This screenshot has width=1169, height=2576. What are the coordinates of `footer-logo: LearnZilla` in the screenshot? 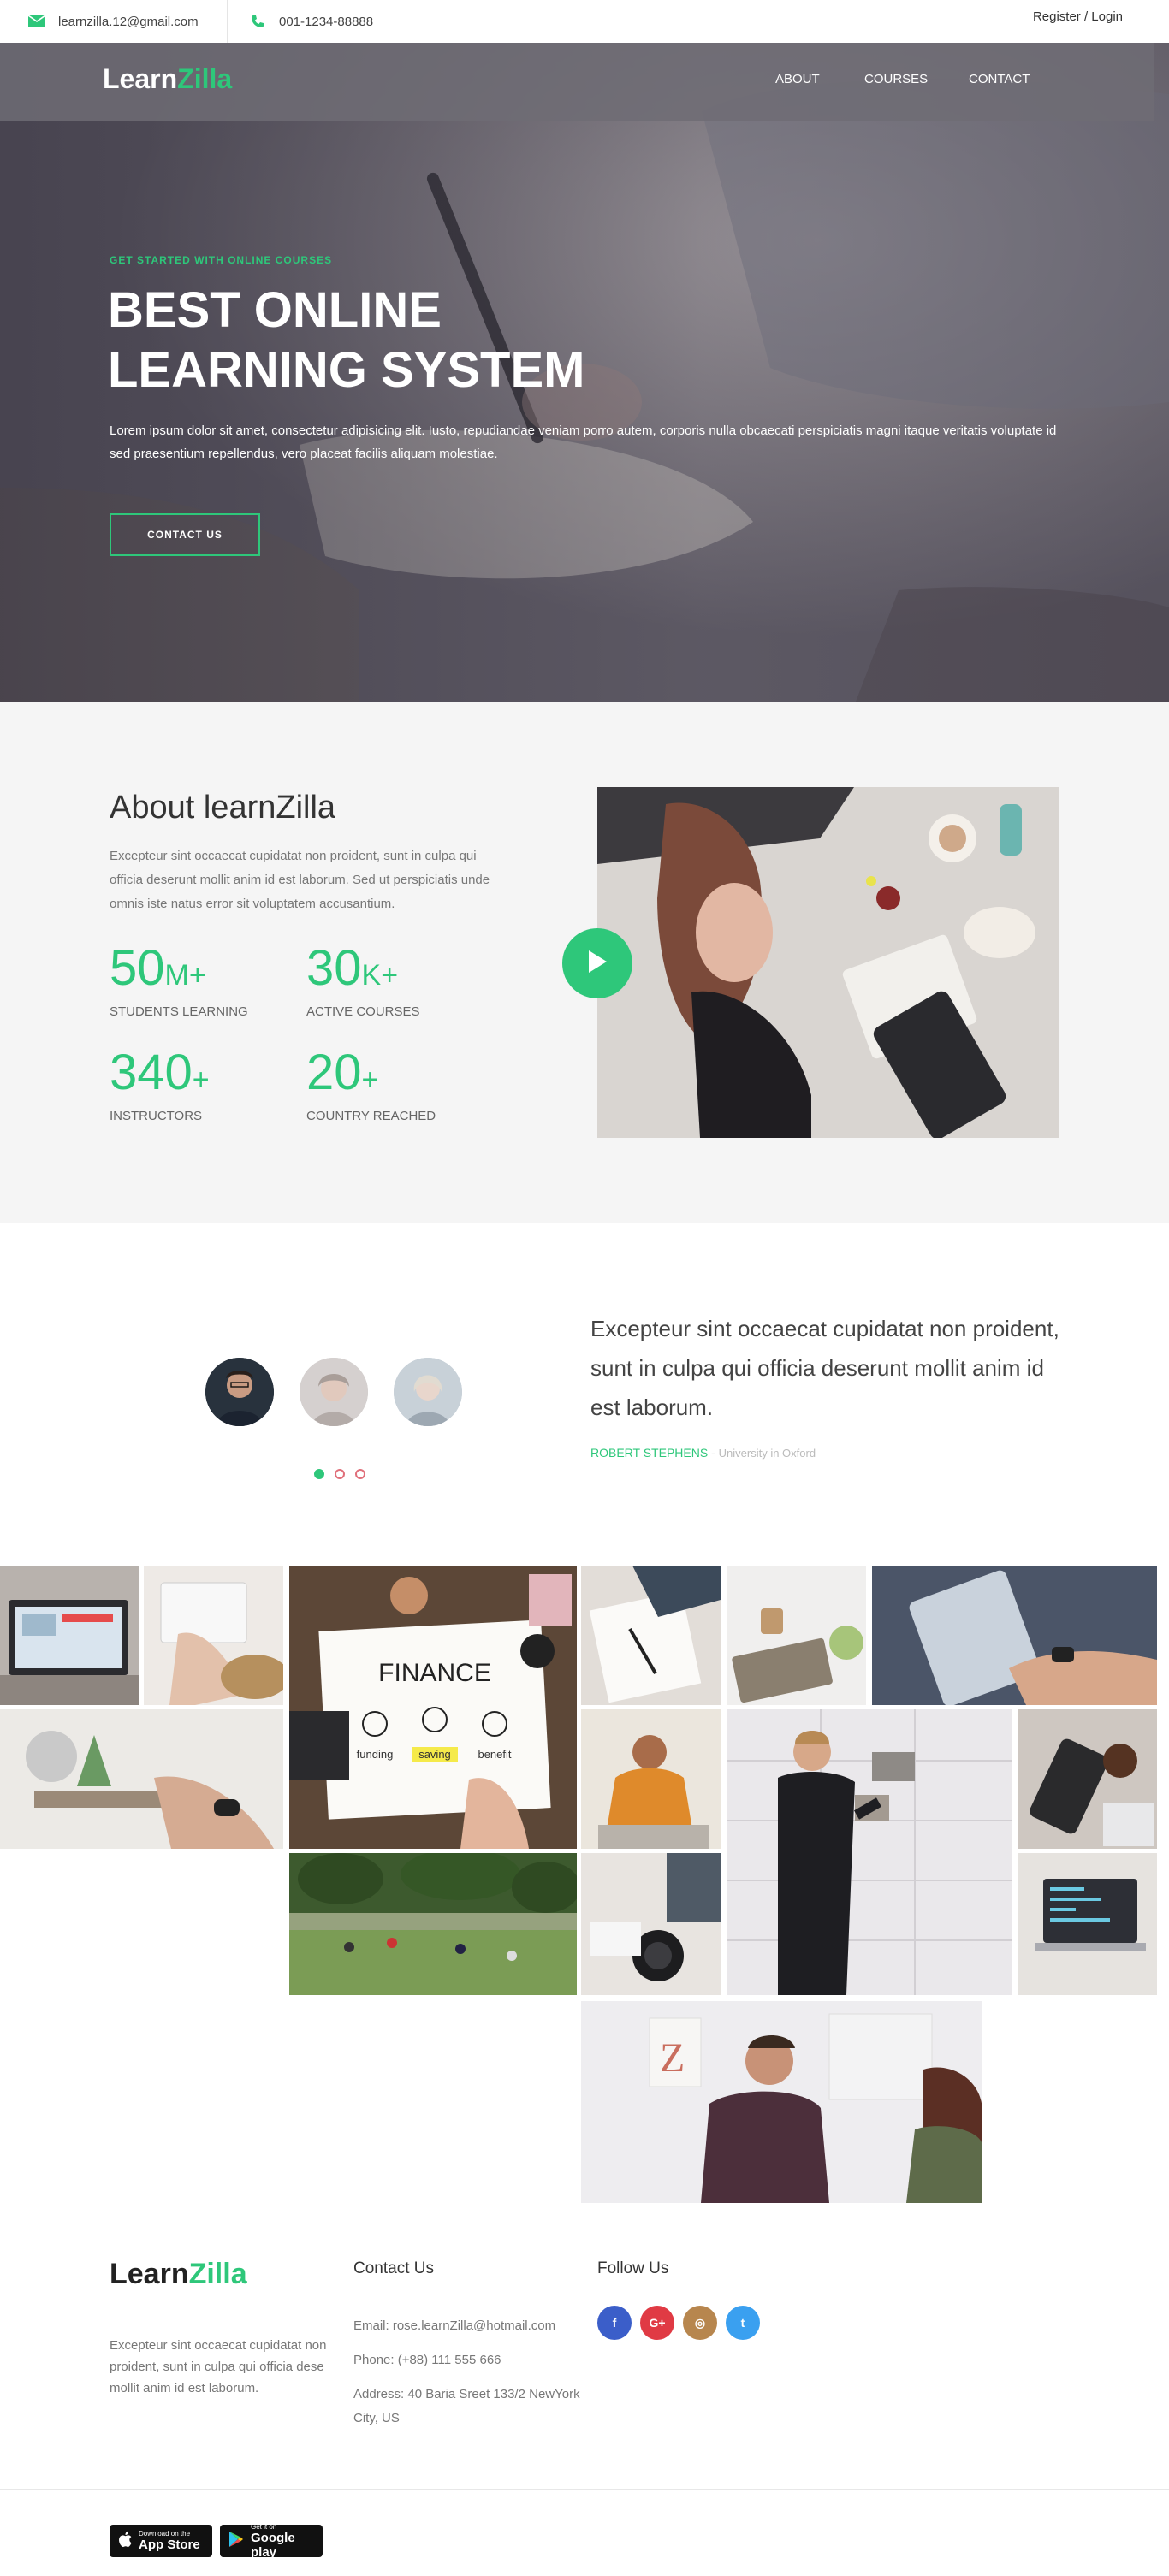 It's located at (178, 2274).